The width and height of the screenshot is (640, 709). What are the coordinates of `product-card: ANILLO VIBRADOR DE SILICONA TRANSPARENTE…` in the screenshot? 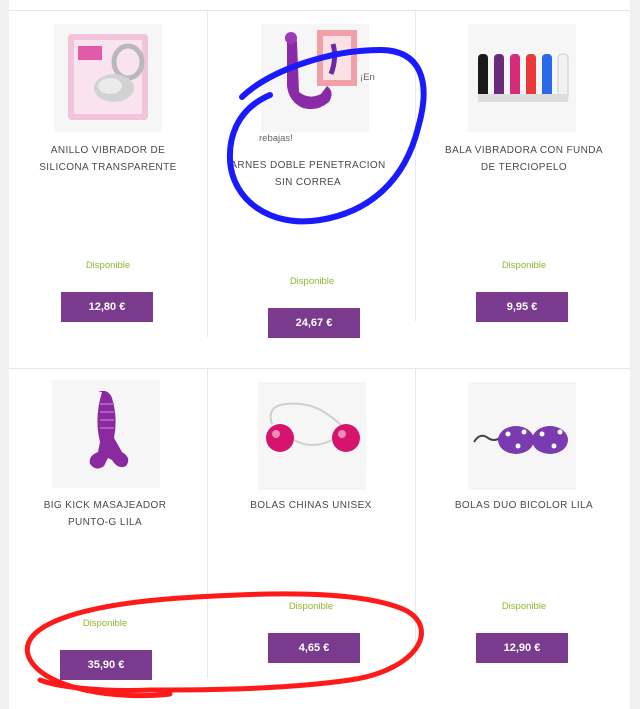 It's located at (108, 176).